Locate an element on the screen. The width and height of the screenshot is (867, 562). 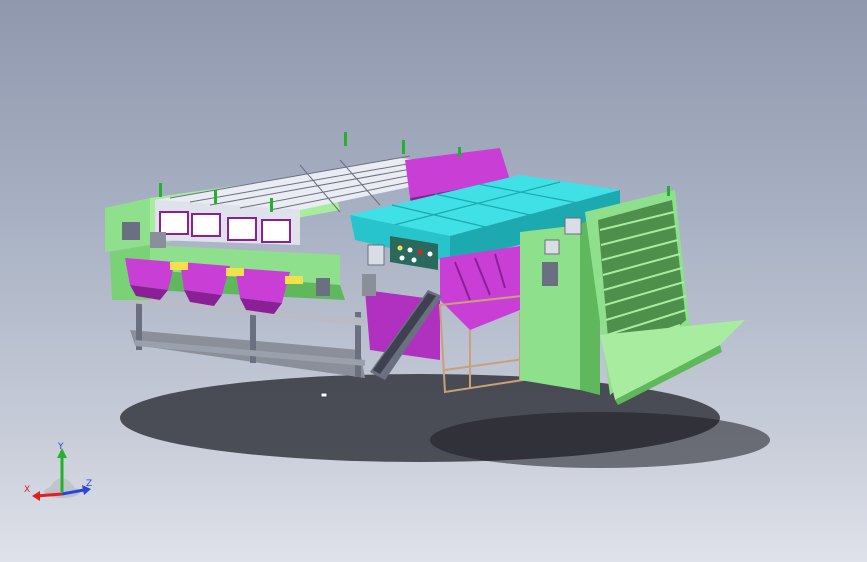
z-axis-label: Z is located at coordinates (89, 484).